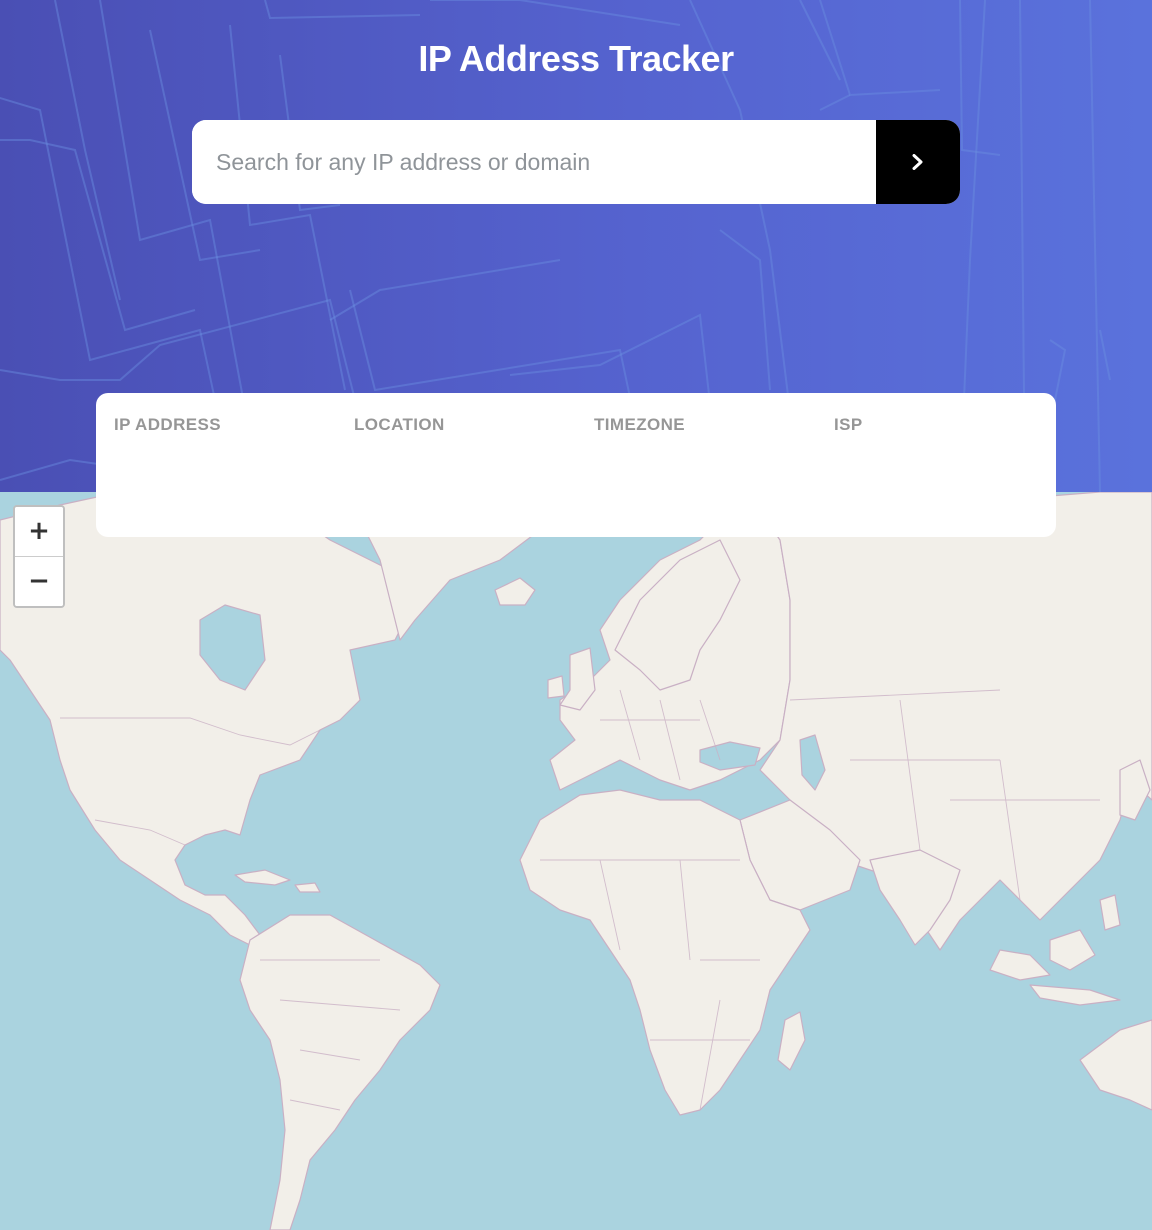 The height and width of the screenshot is (1230, 1152). Describe the element at coordinates (399, 424) in the screenshot. I see `location-label: LOCATION` at that location.